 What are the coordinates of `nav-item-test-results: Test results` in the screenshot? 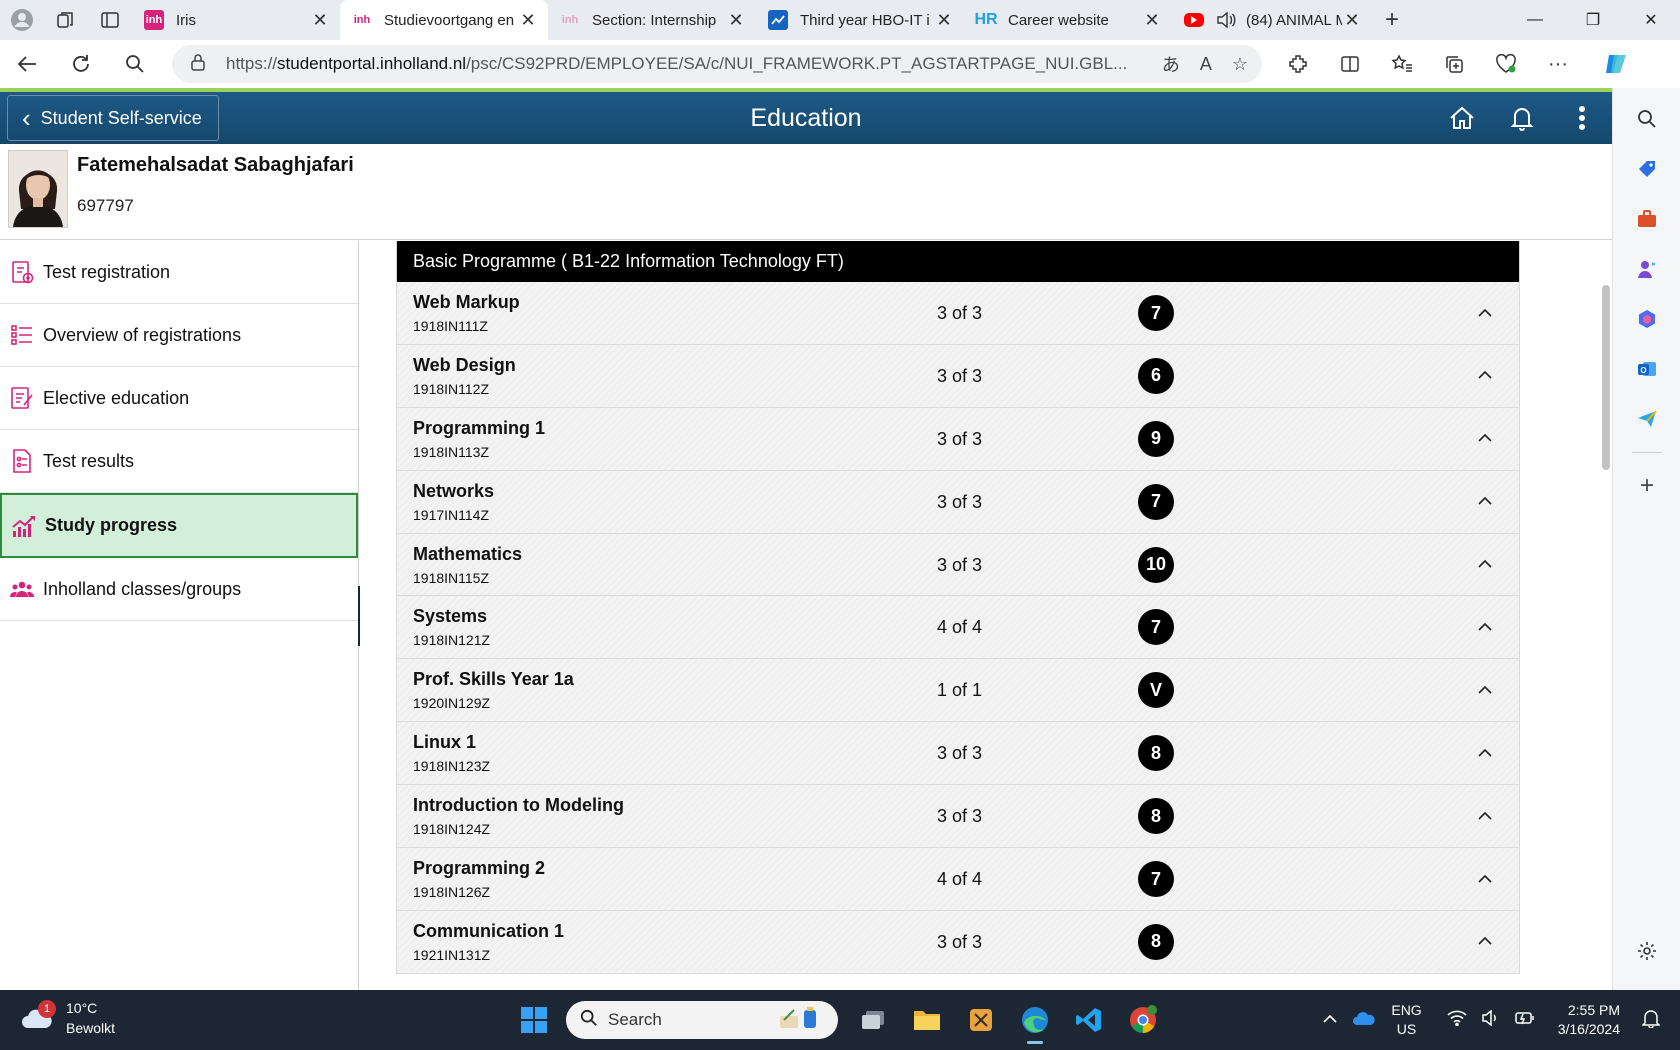 It's located at (179, 461).